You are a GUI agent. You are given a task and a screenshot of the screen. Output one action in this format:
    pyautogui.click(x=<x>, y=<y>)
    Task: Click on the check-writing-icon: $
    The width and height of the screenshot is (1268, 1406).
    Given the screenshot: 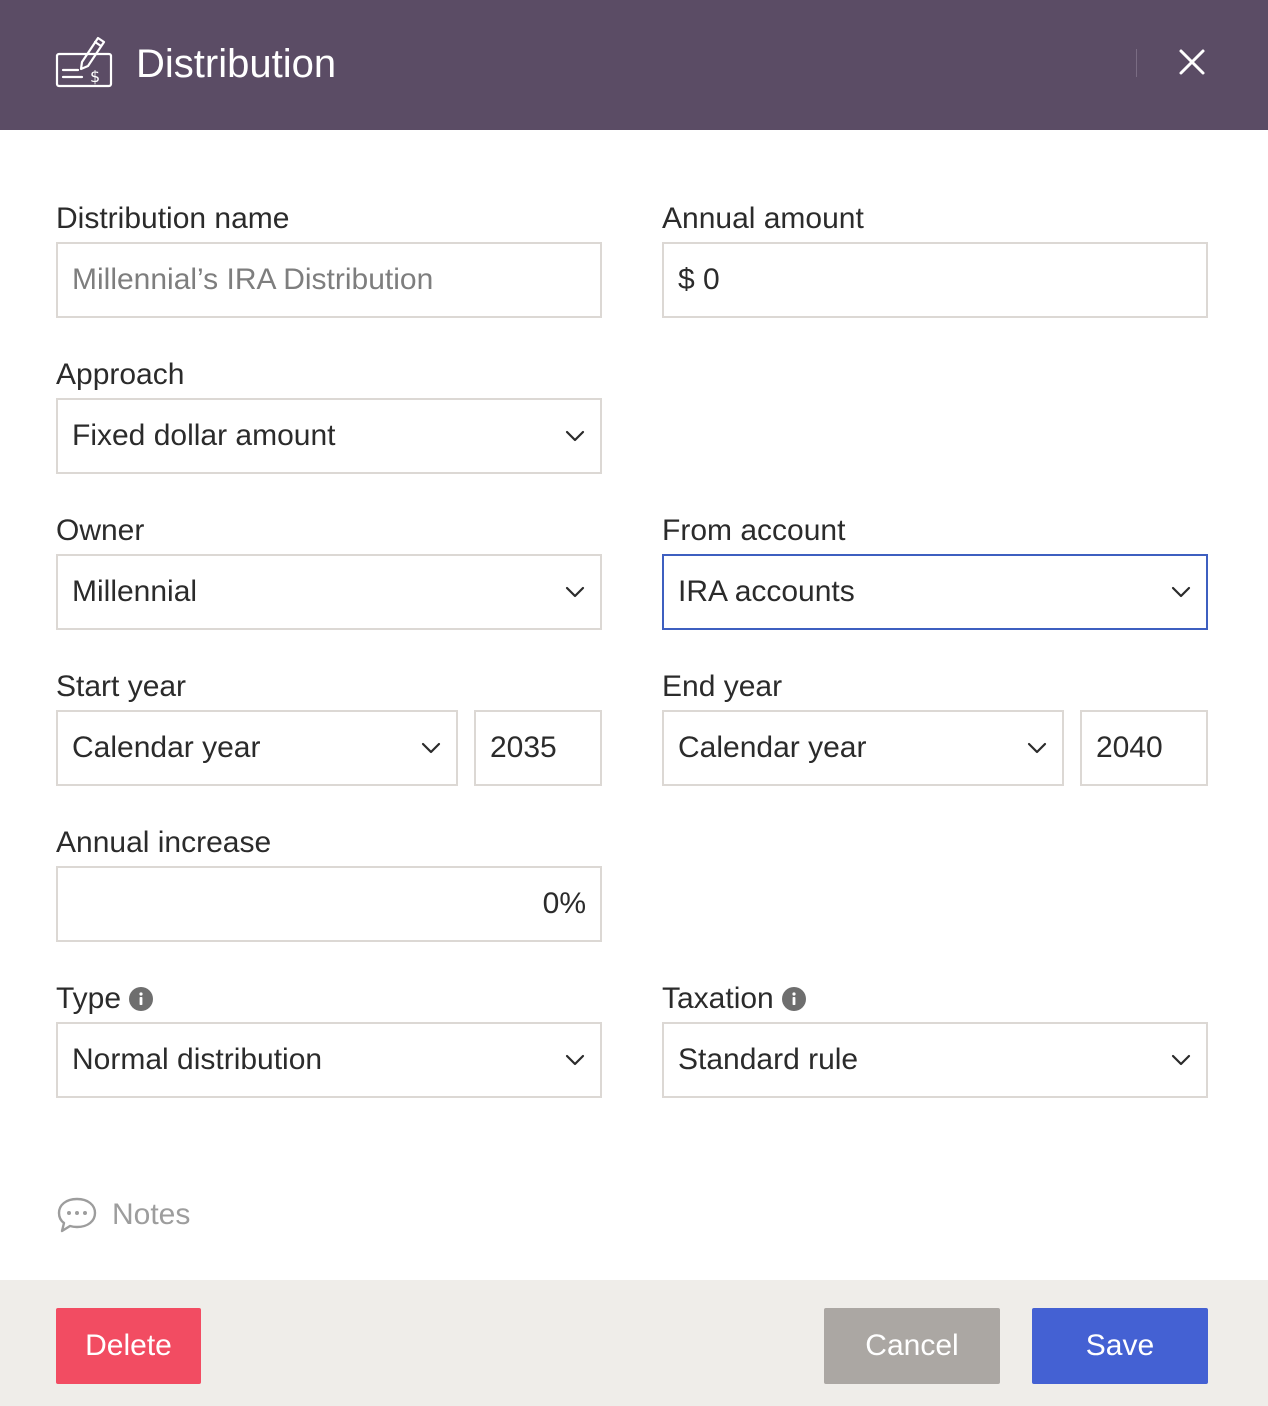 What is the action you would take?
    pyautogui.click(x=84, y=62)
    